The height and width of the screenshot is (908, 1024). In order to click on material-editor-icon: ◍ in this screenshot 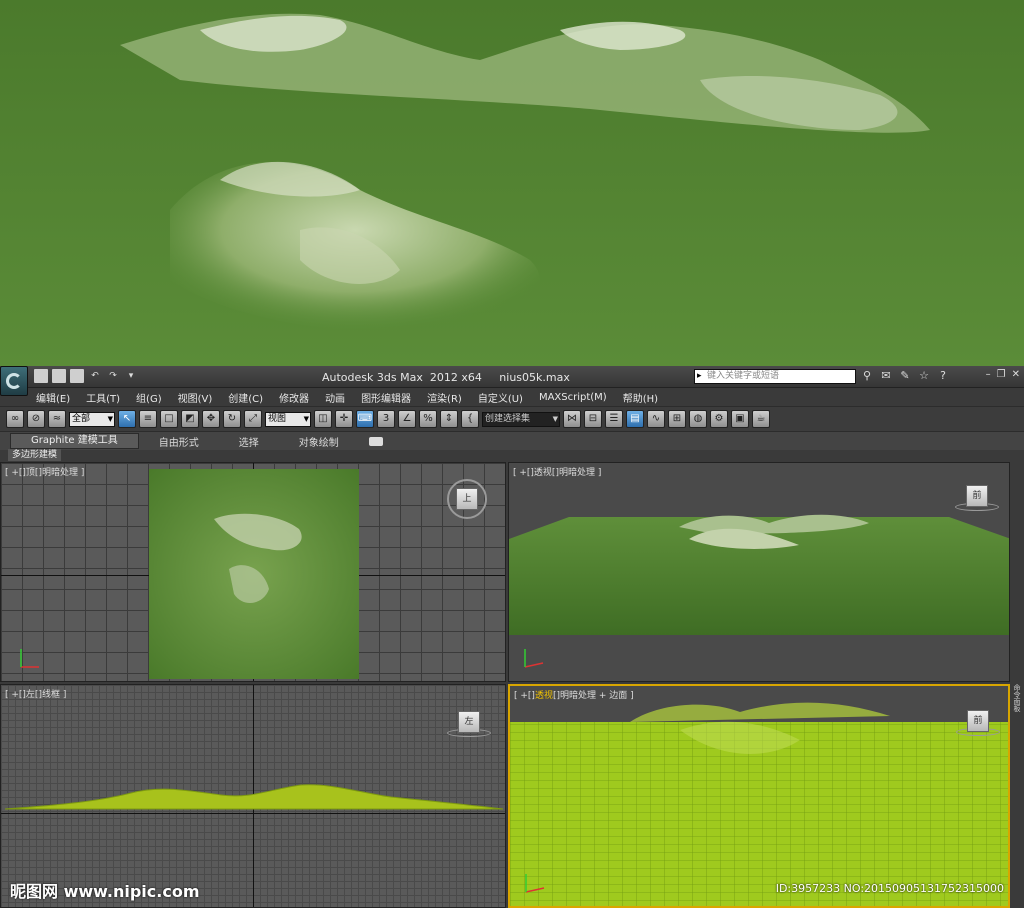, I will do `click(698, 419)`.